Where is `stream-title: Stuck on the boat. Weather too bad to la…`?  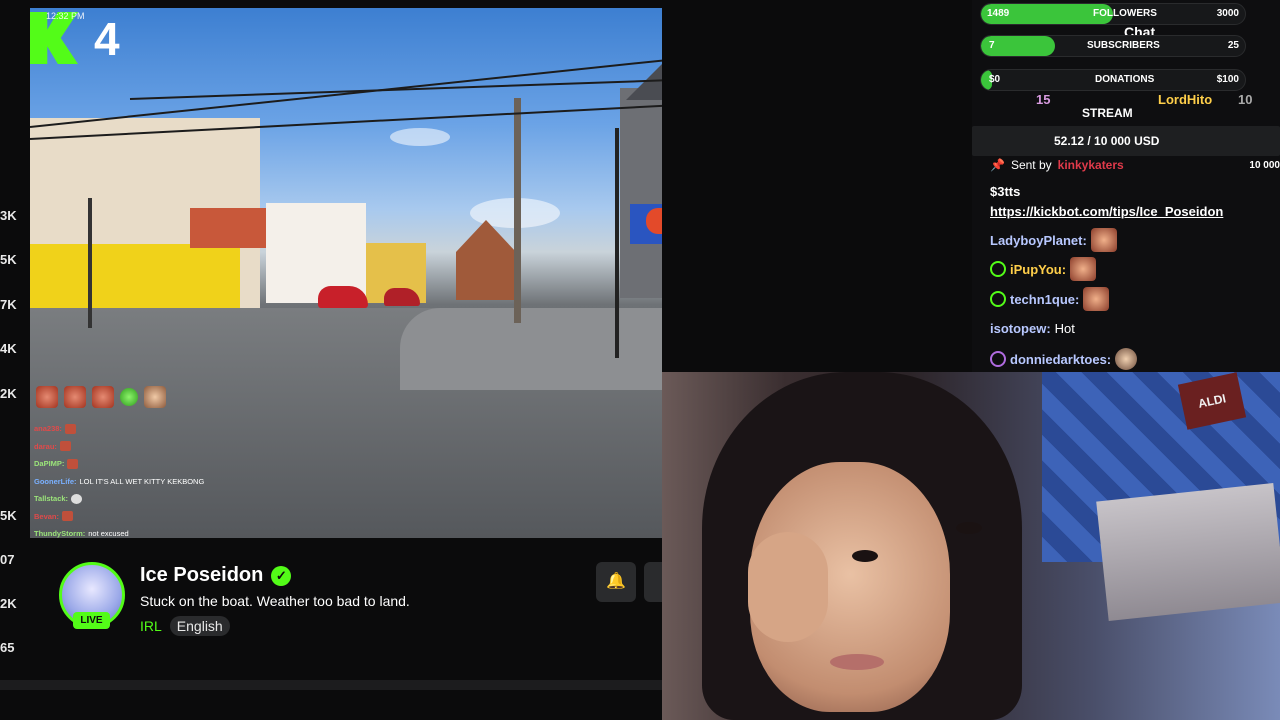
stream-title: Stuck on the boat. Weather too bad to la… is located at coordinates (275, 601).